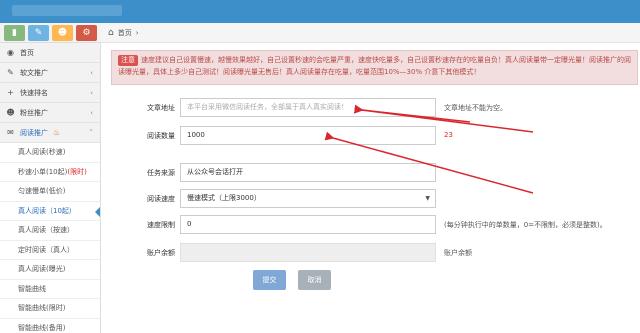 This screenshot has width=640, height=333. What do you see at coordinates (50, 289) in the screenshot?
I see `sidebar-subitem: 智能曲线` at bounding box center [50, 289].